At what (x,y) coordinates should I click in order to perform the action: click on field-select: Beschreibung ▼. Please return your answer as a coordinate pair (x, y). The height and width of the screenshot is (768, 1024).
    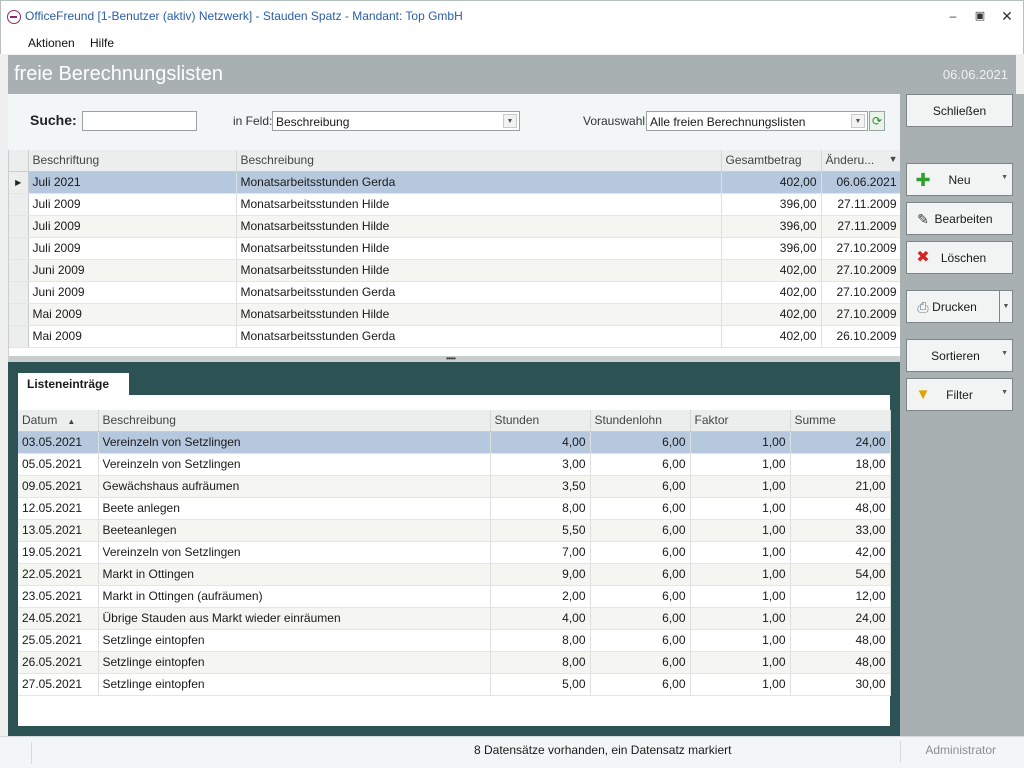
    Looking at the image, I should click on (396, 121).